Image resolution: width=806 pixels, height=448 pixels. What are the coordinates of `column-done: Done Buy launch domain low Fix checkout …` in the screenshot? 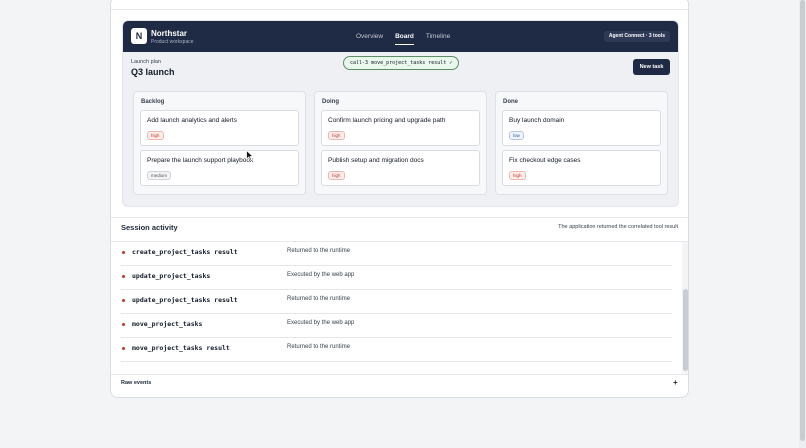 It's located at (581, 143).